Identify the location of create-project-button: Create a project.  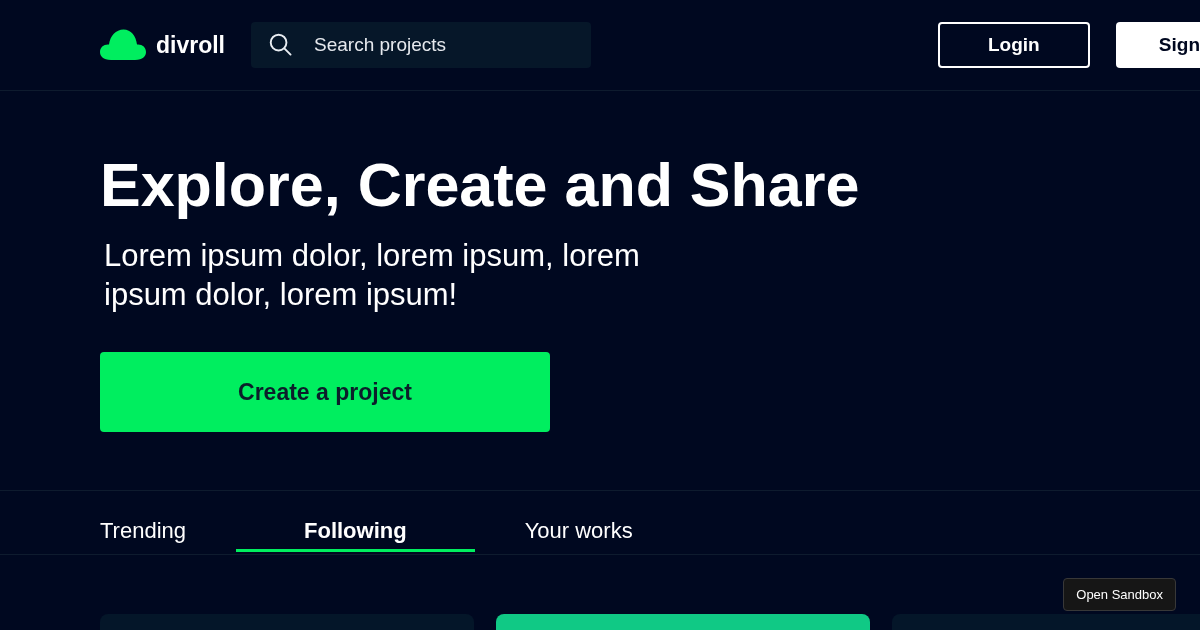
(325, 392).